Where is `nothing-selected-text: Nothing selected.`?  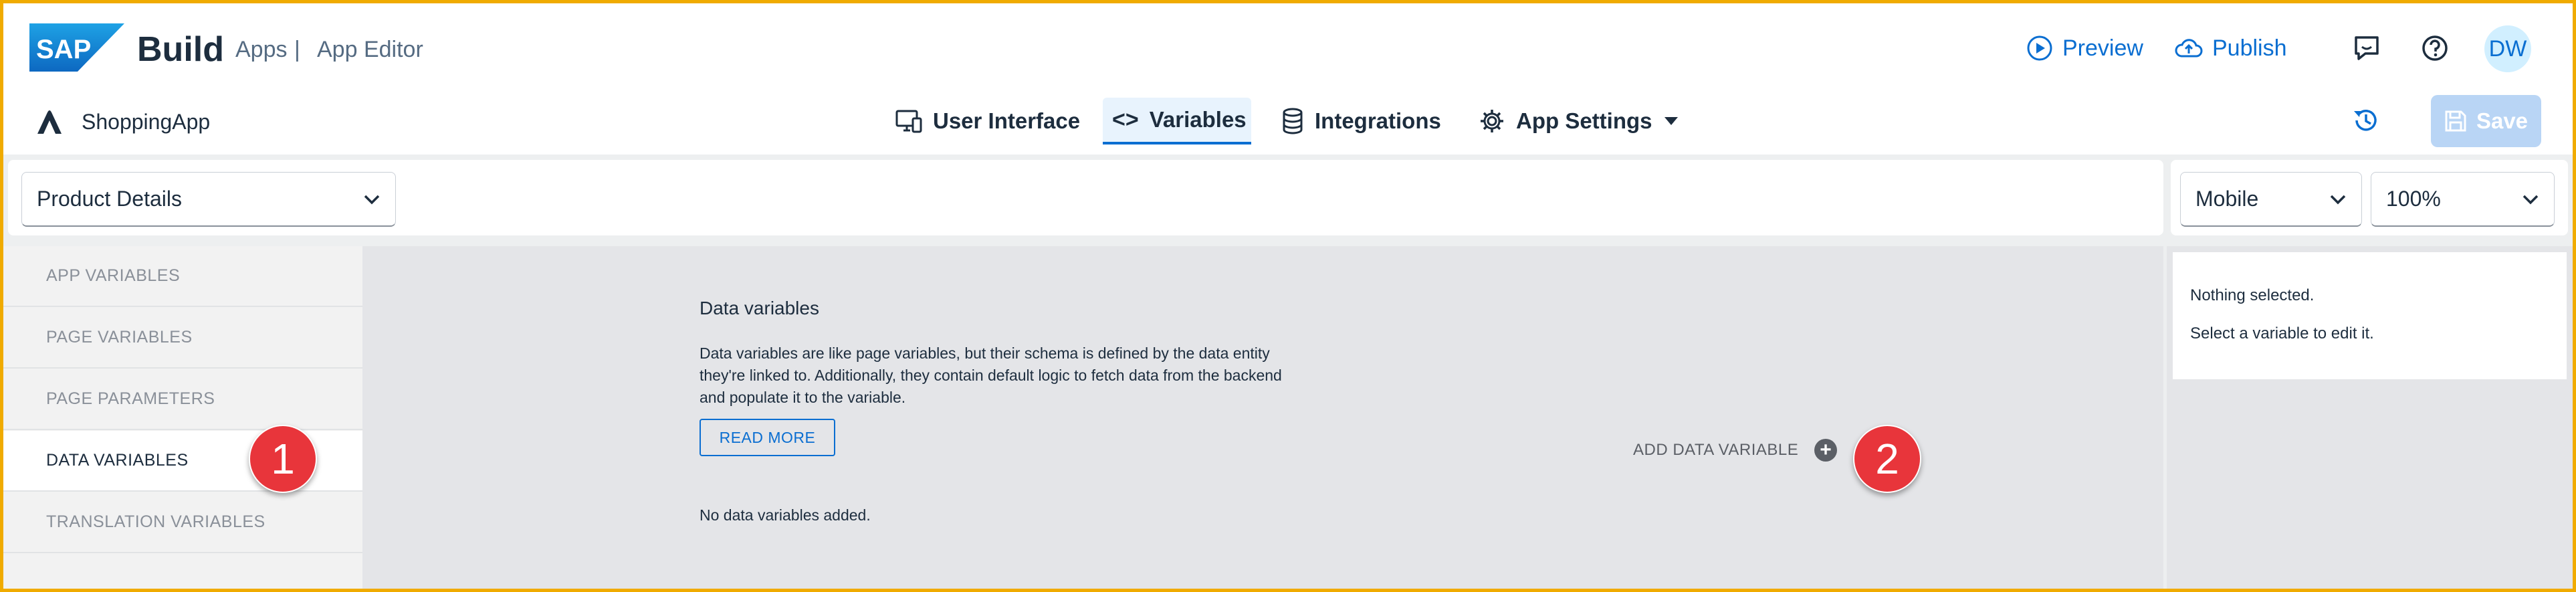
nothing-selected-text: Nothing selected. is located at coordinates (2252, 295).